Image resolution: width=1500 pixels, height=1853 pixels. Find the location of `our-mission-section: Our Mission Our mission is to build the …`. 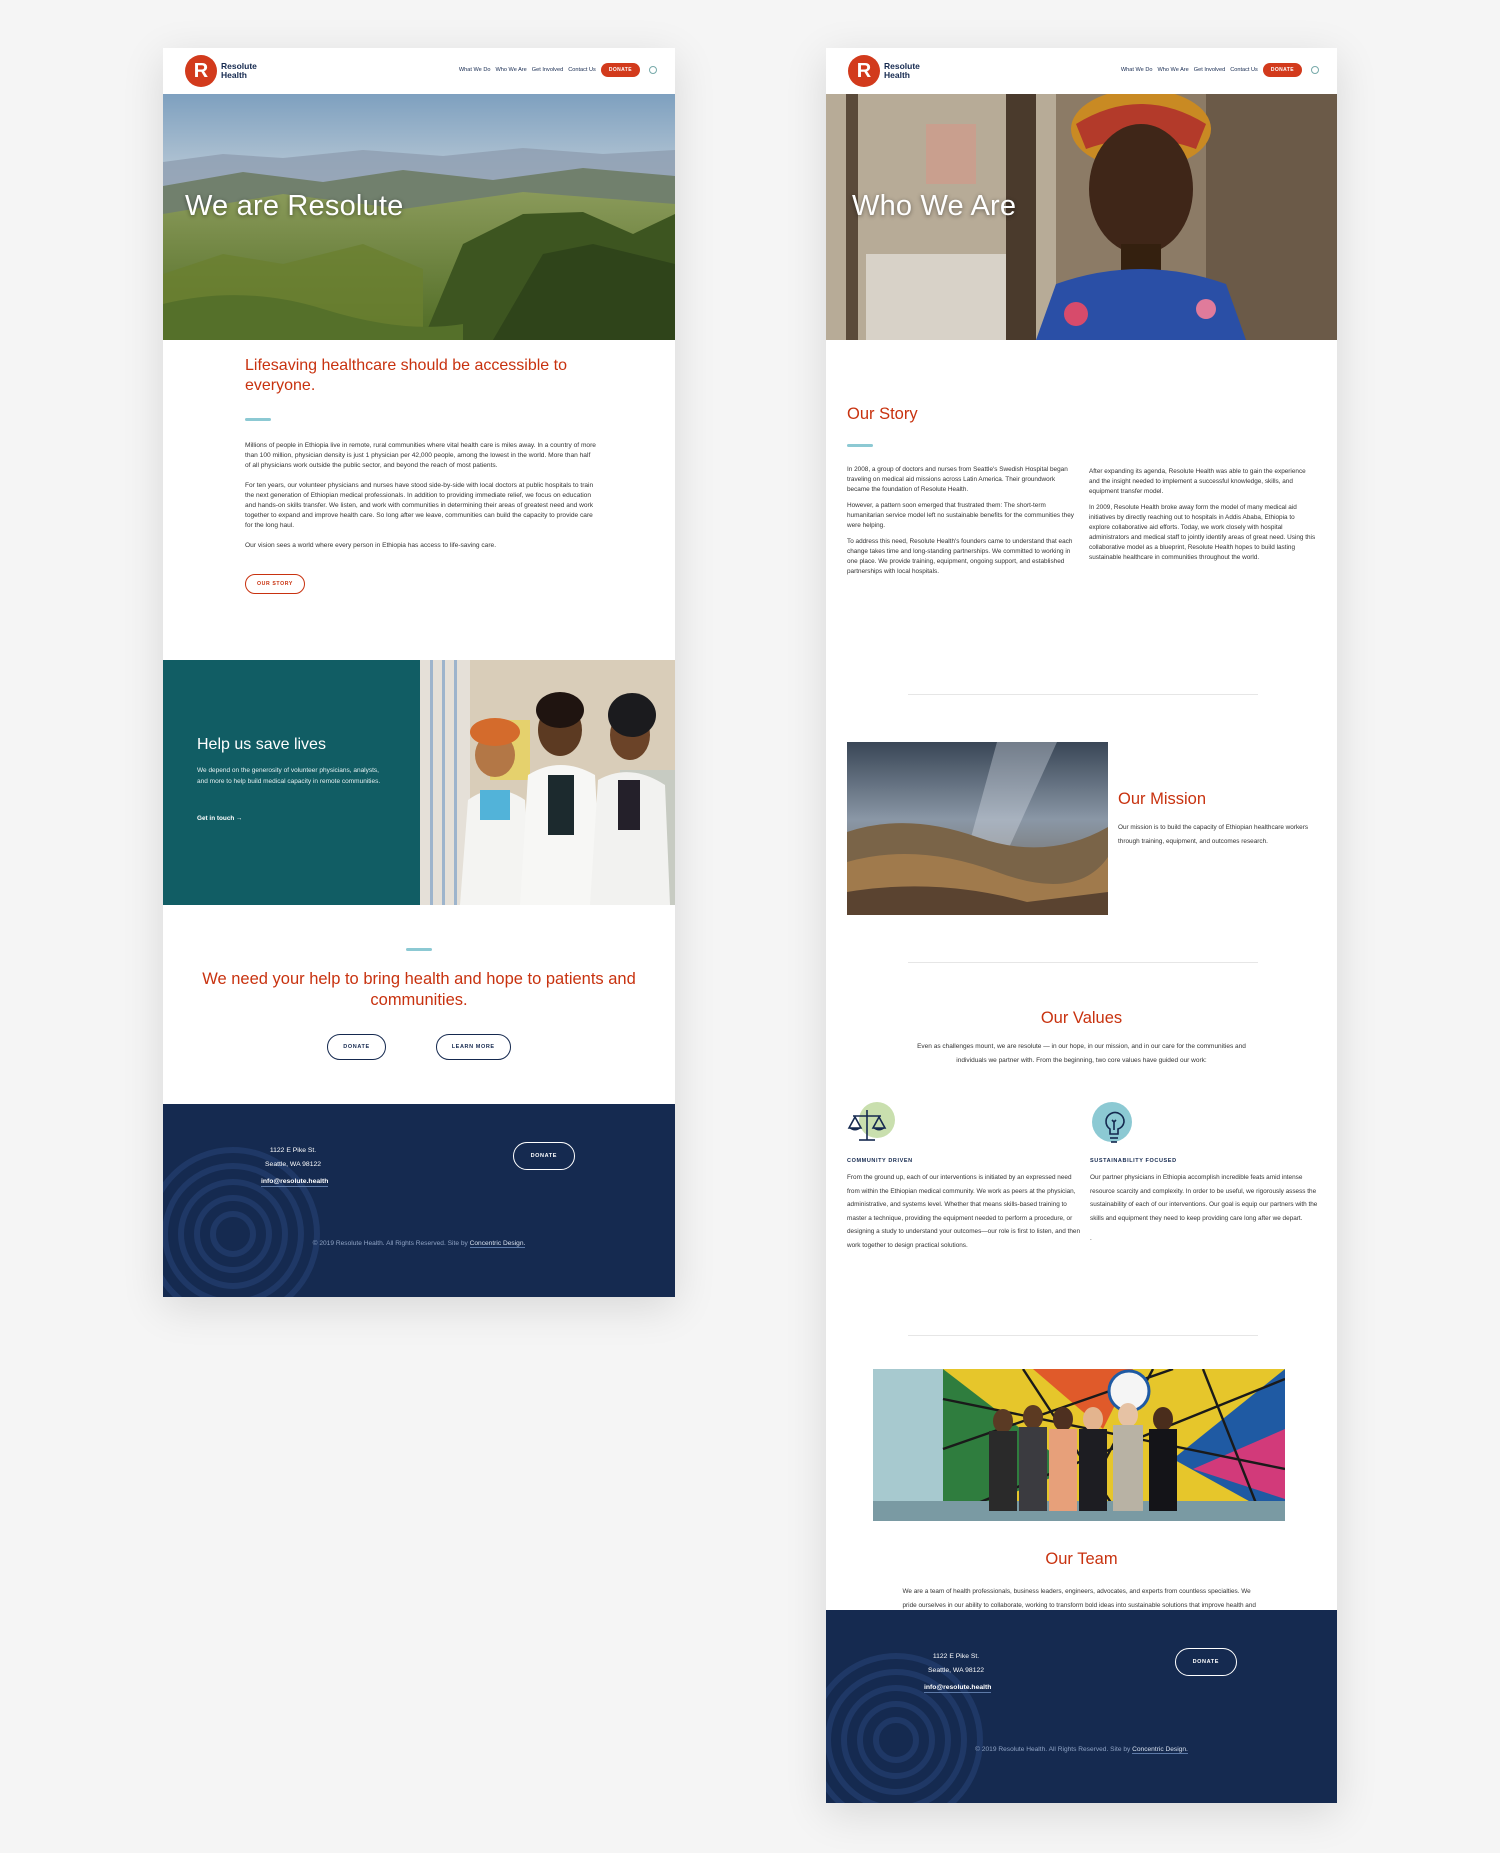

our-mission-section: Our Mission Our mission is to build the … is located at coordinates (1218, 819).